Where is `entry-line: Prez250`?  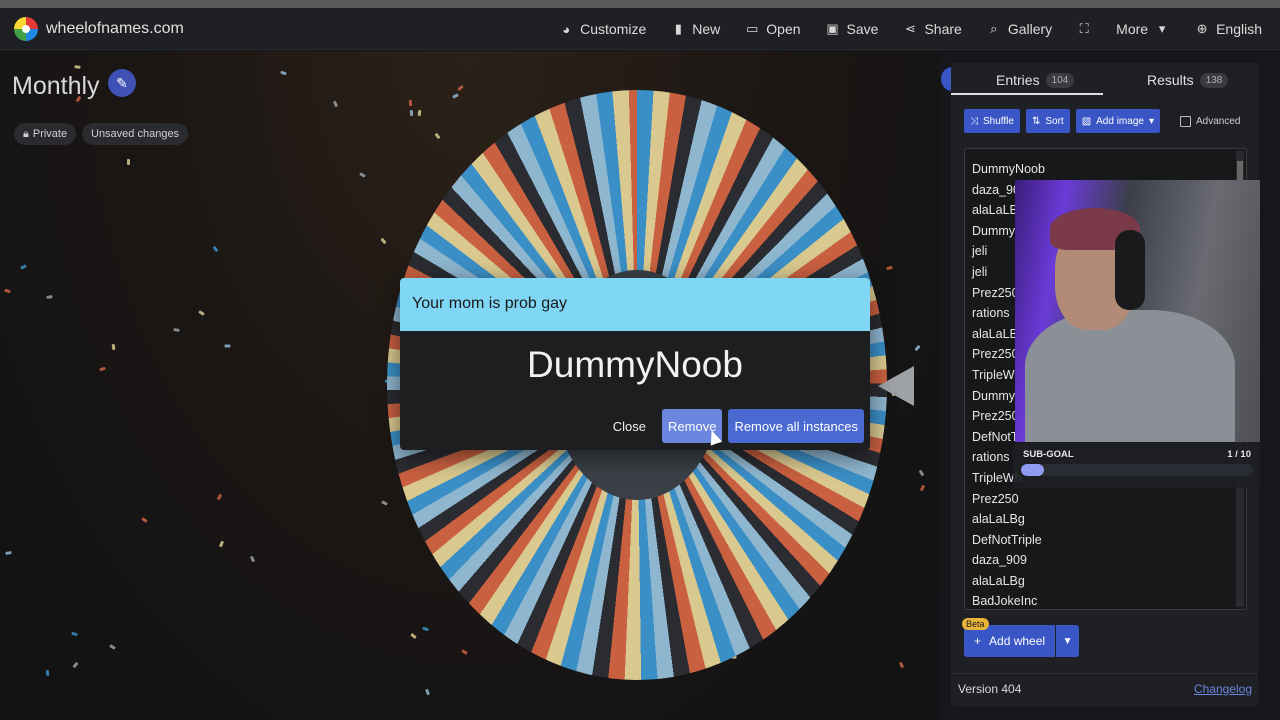
entry-line: Prez250 is located at coordinates (995, 498).